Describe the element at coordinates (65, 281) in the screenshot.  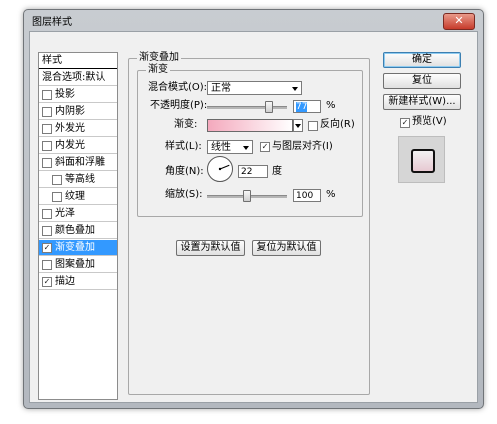
I see `sidebar-item-label: 描边` at that location.